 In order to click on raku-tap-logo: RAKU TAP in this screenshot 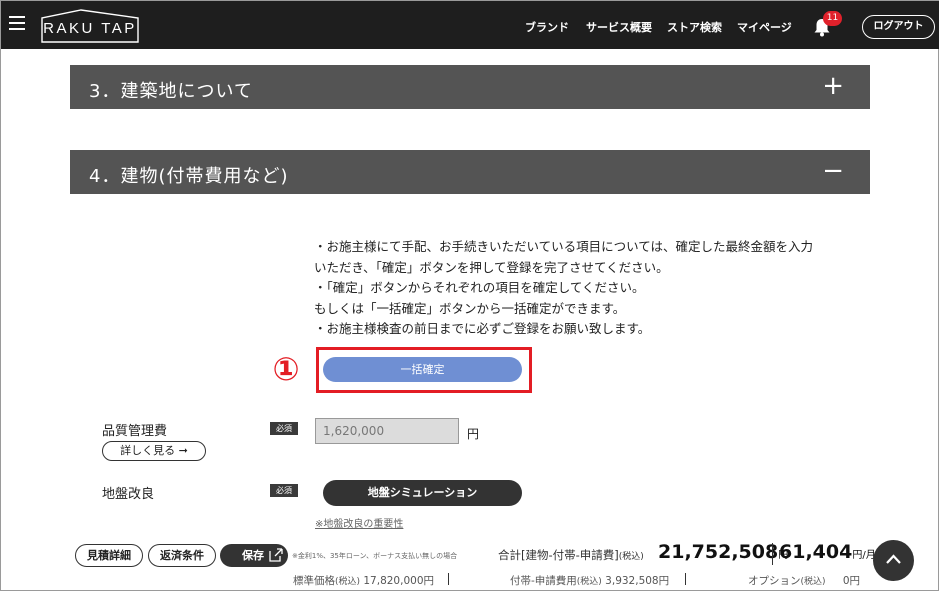, I will do `click(90, 26)`.